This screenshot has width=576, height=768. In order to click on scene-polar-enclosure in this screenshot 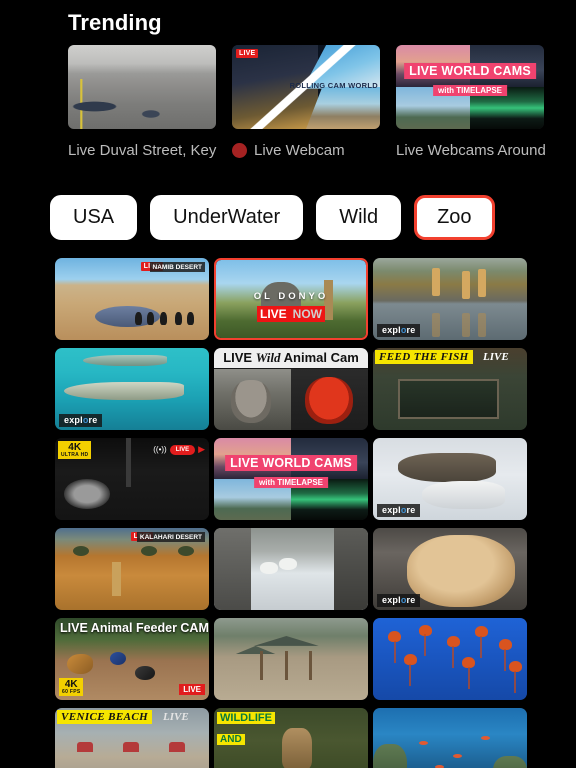, I will do `click(291, 569)`.